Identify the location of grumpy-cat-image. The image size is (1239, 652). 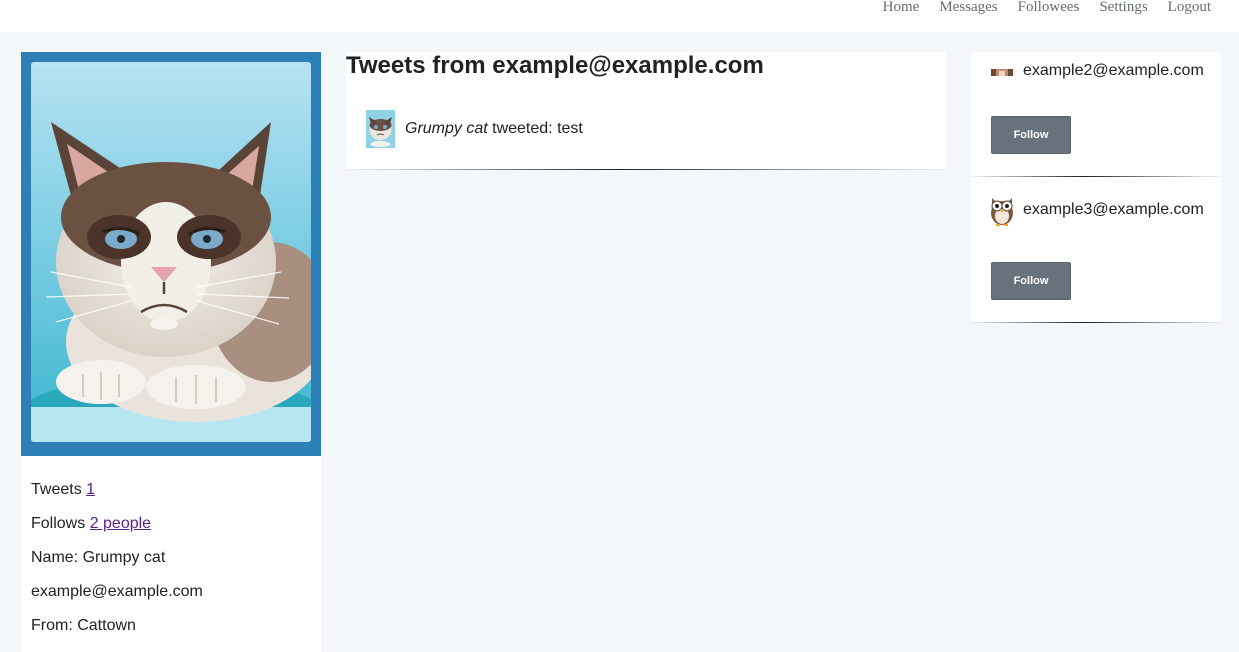
(171, 252).